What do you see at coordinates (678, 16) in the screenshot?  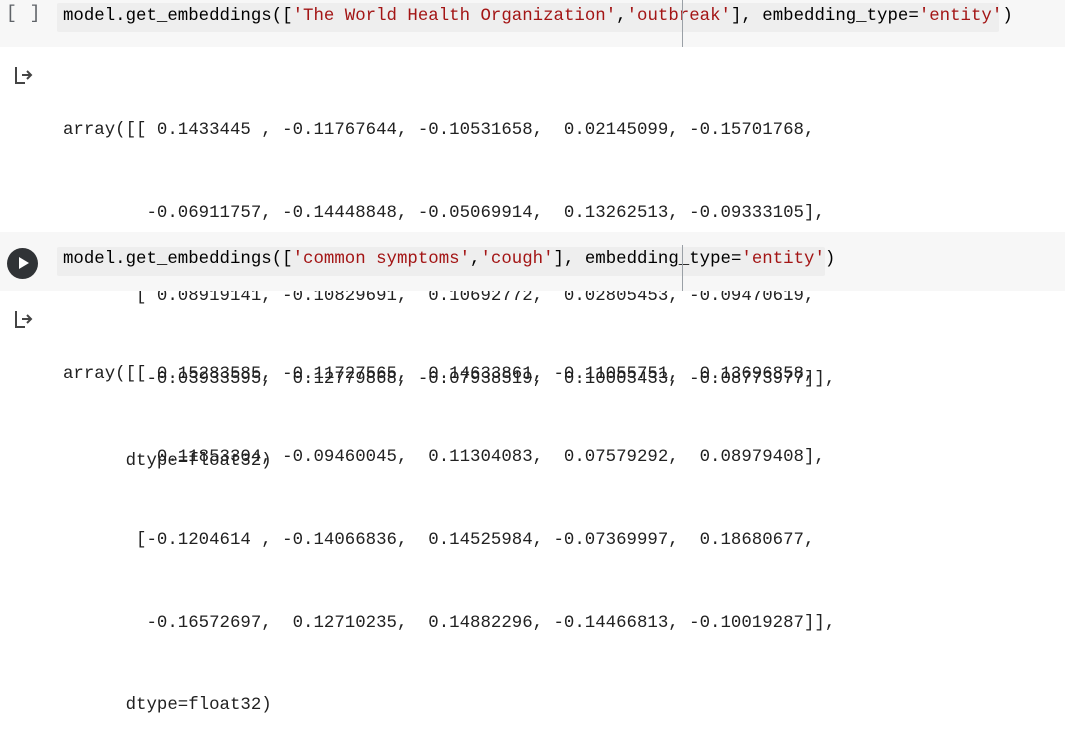 I see `code-string: 'outbreak'` at bounding box center [678, 16].